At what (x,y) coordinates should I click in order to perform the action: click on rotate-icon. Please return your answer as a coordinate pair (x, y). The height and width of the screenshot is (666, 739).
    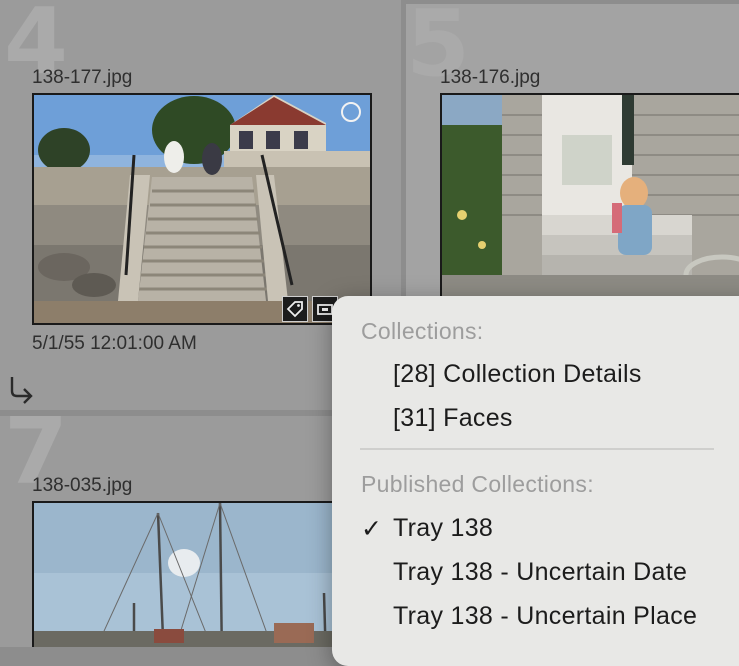
    Looking at the image, I should click on (23, 389).